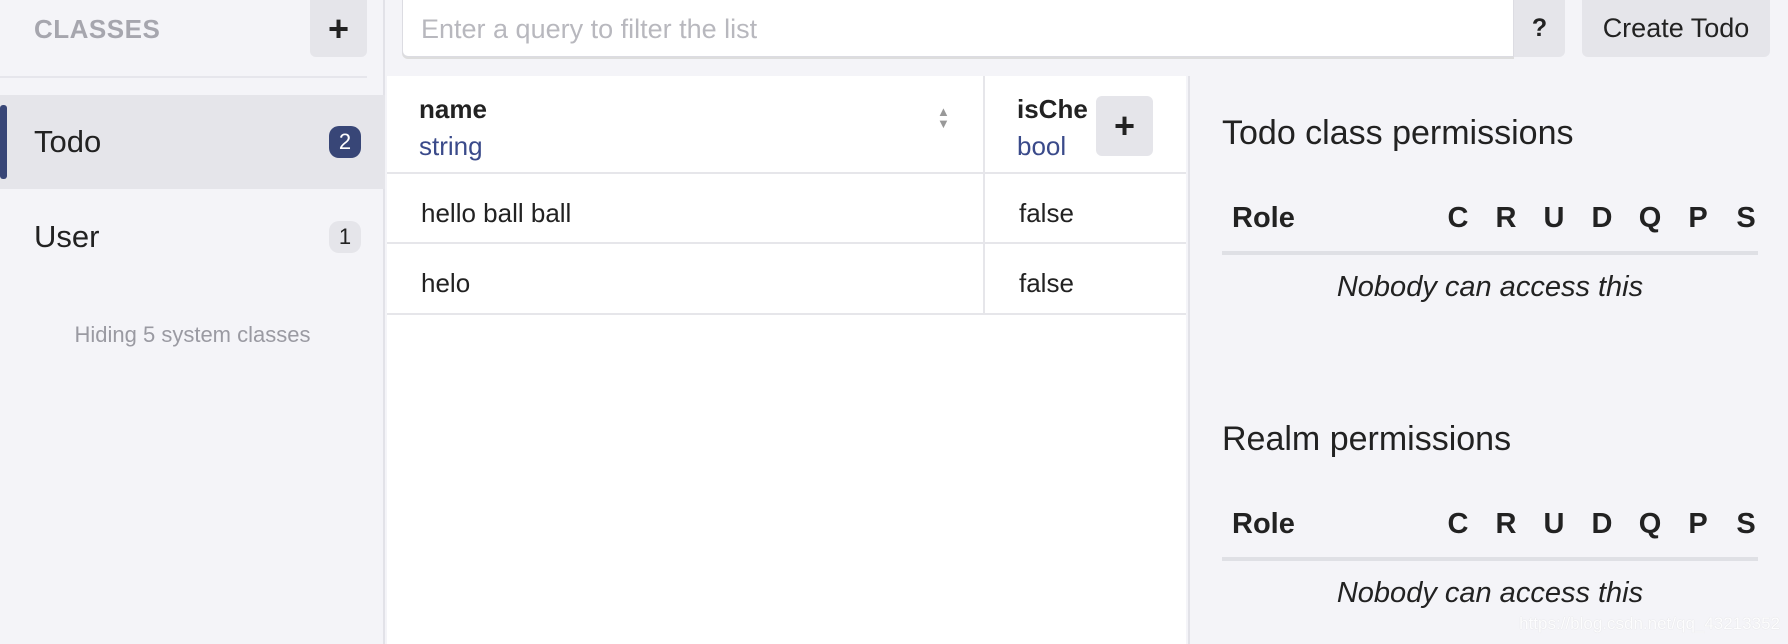  What do you see at coordinates (192, 237) in the screenshot?
I see `sidebar-item-user: User 1` at bounding box center [192, 237].